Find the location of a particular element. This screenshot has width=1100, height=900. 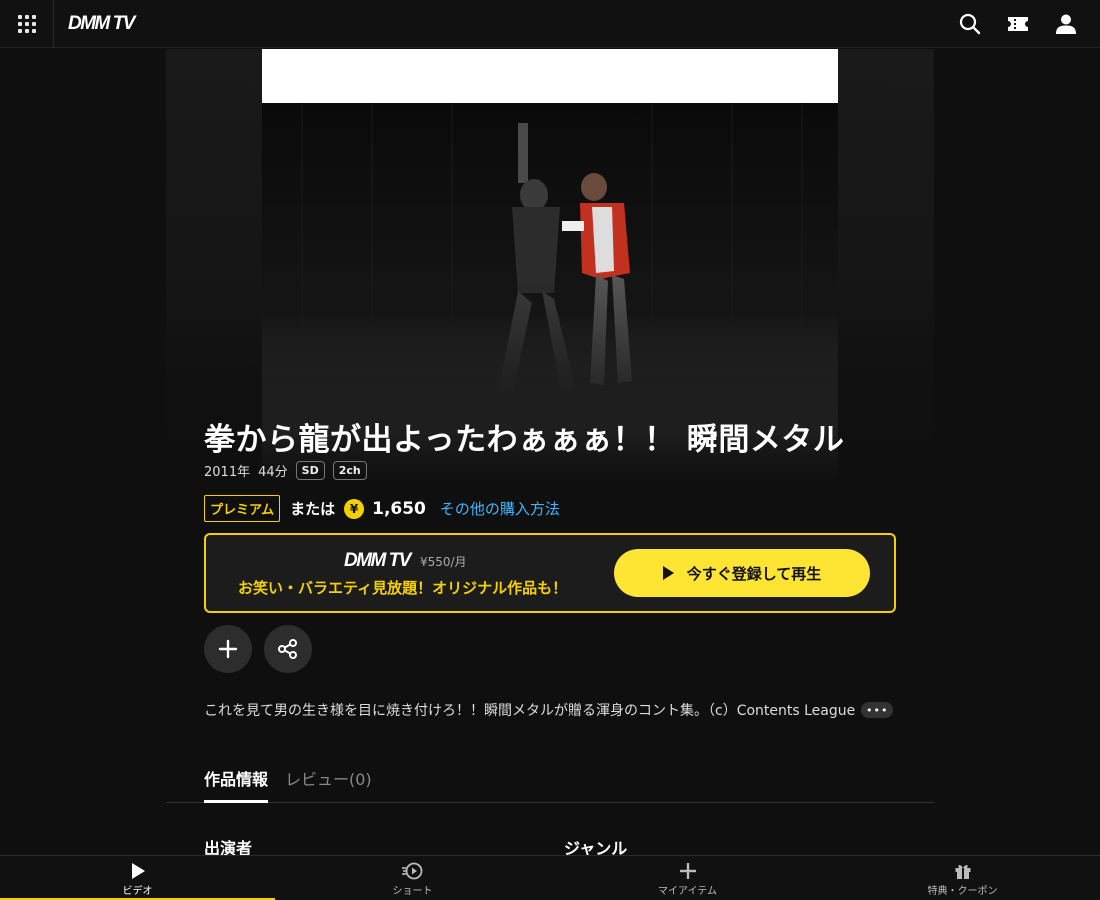

nav-short: ショート is located at coordinates (412, 878).